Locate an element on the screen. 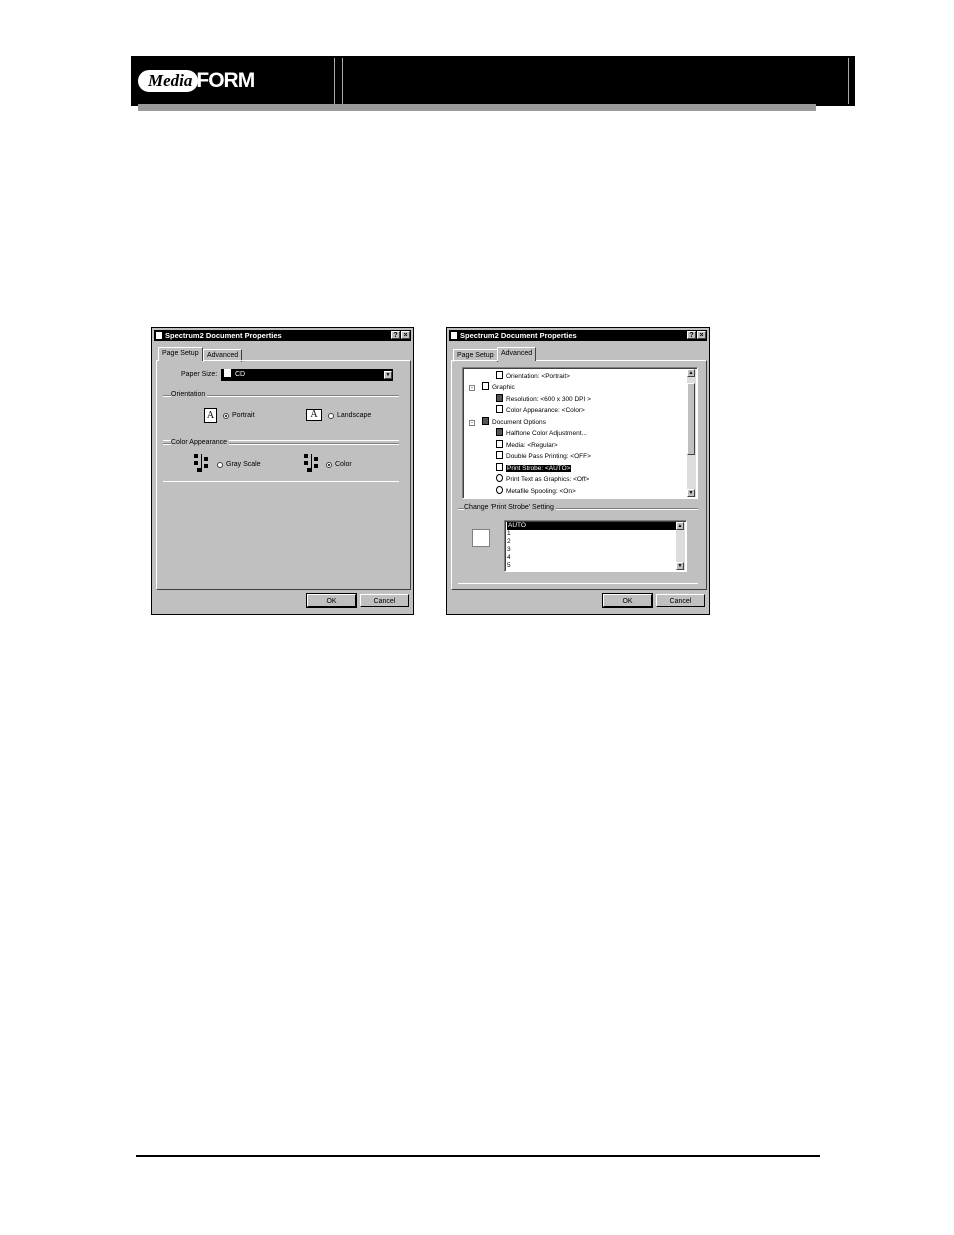 The height and width of the screenshot is (1235, 954). halftone-icon is located at coordinates (499, 432).